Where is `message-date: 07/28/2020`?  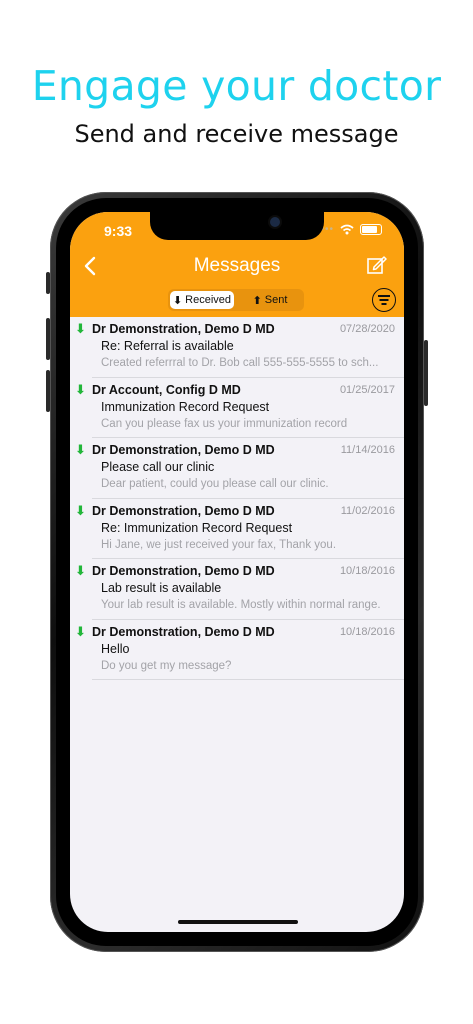 message-date: 07/28/2020 is located at coordinates (367, 329).